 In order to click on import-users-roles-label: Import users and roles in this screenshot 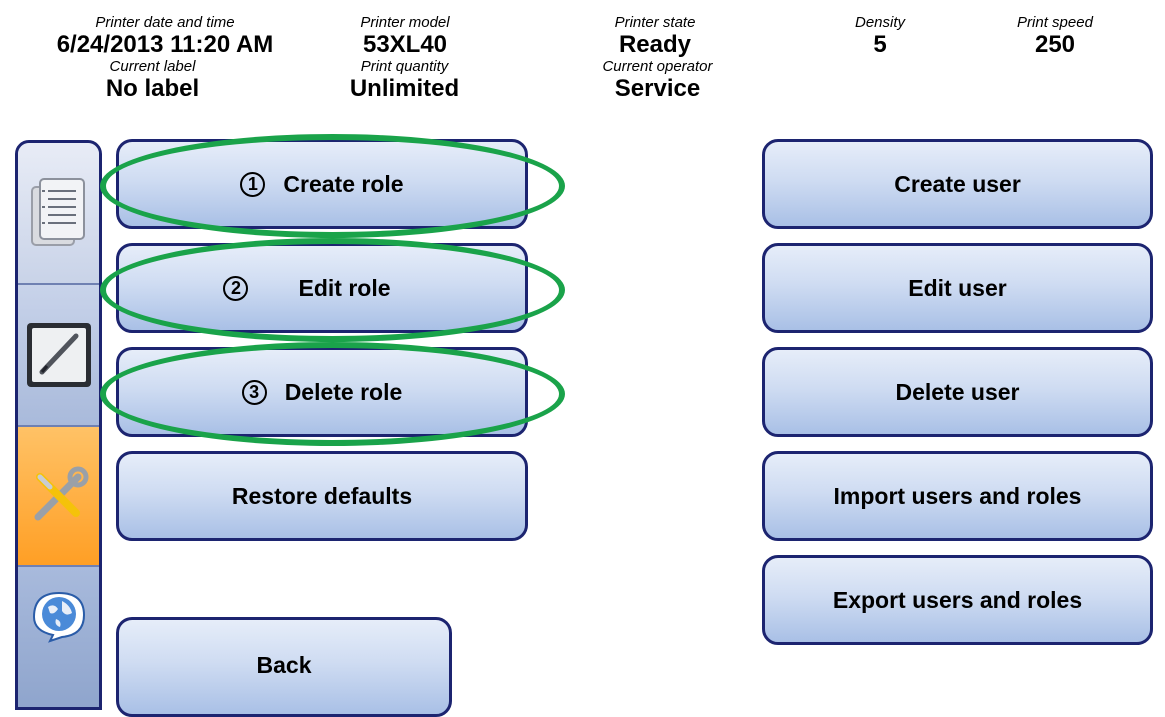, I will do `click(957, 495)`.